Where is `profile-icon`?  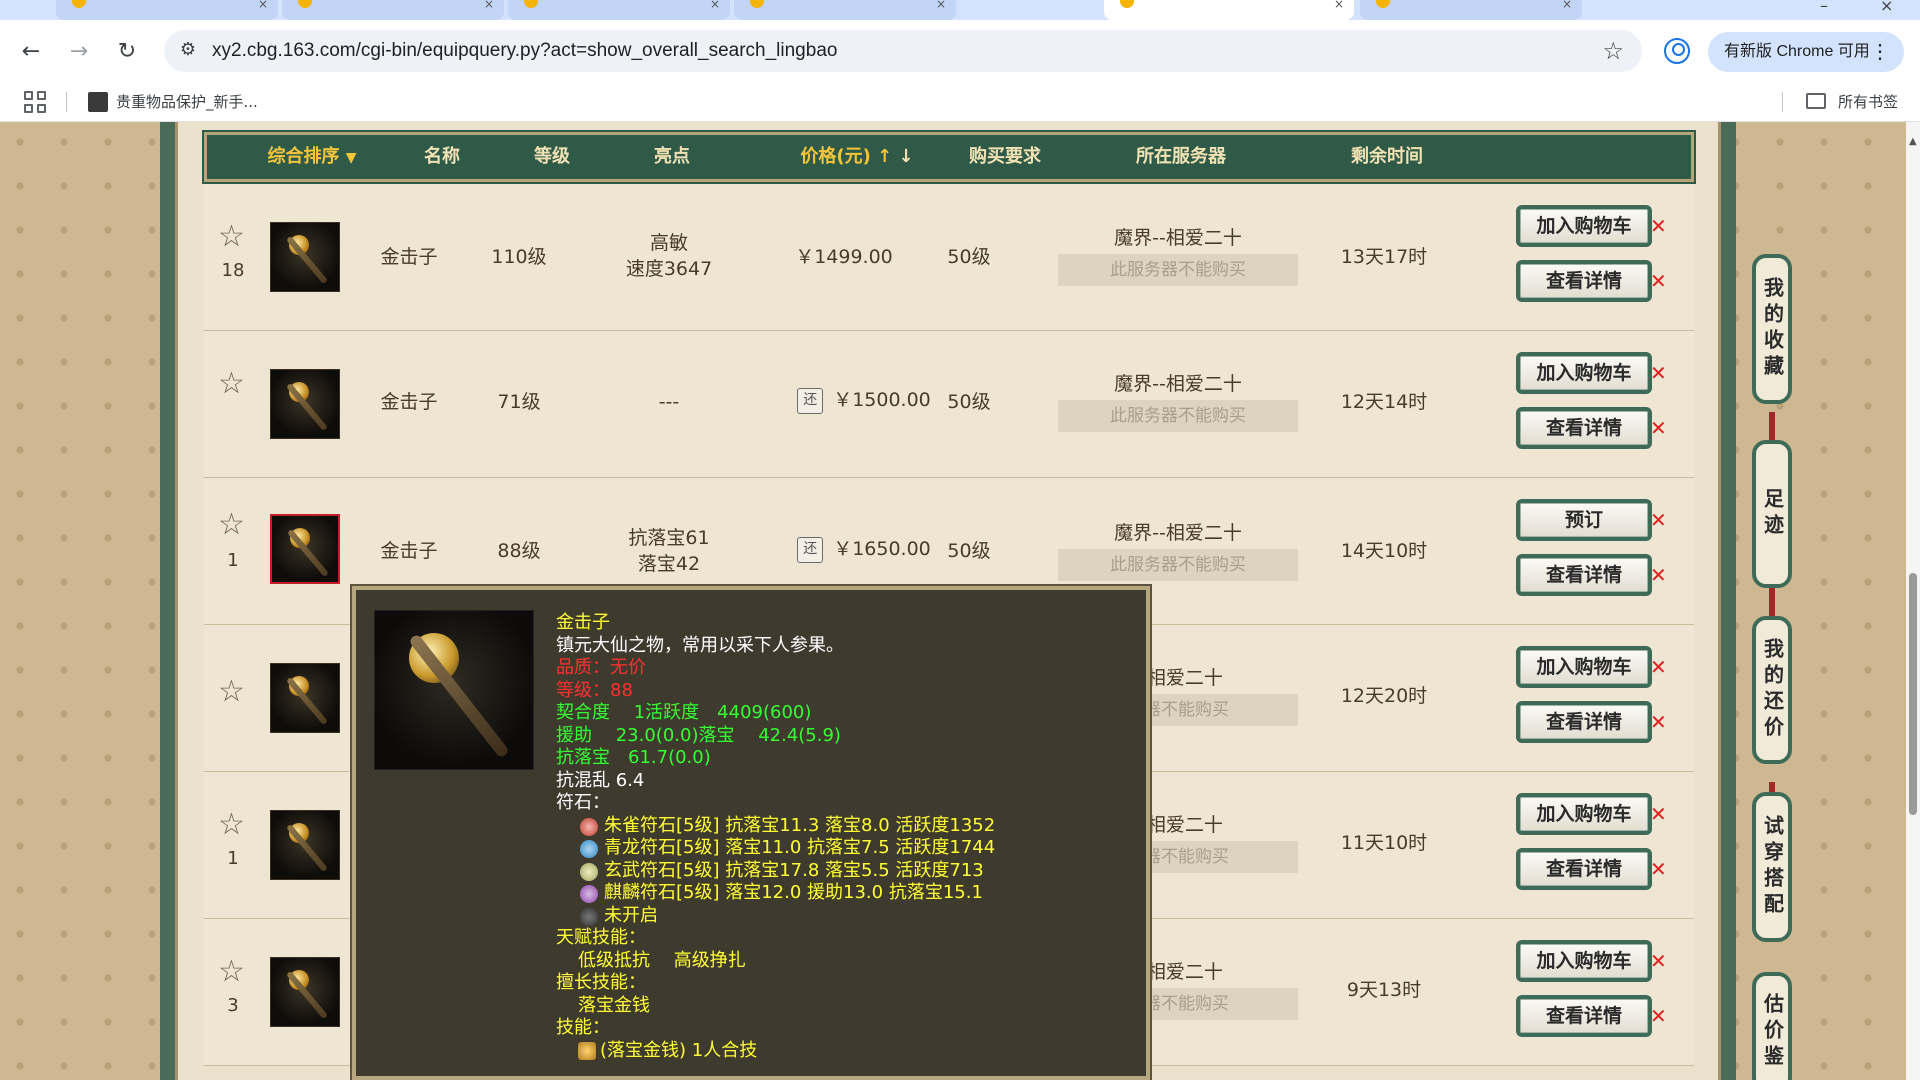
profile-icon is located at coordinates (1677, 51).